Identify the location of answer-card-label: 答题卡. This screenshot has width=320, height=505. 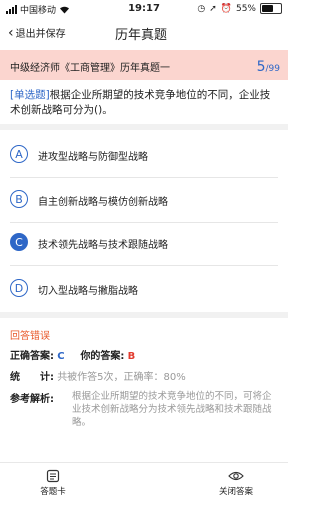
(53, 492).